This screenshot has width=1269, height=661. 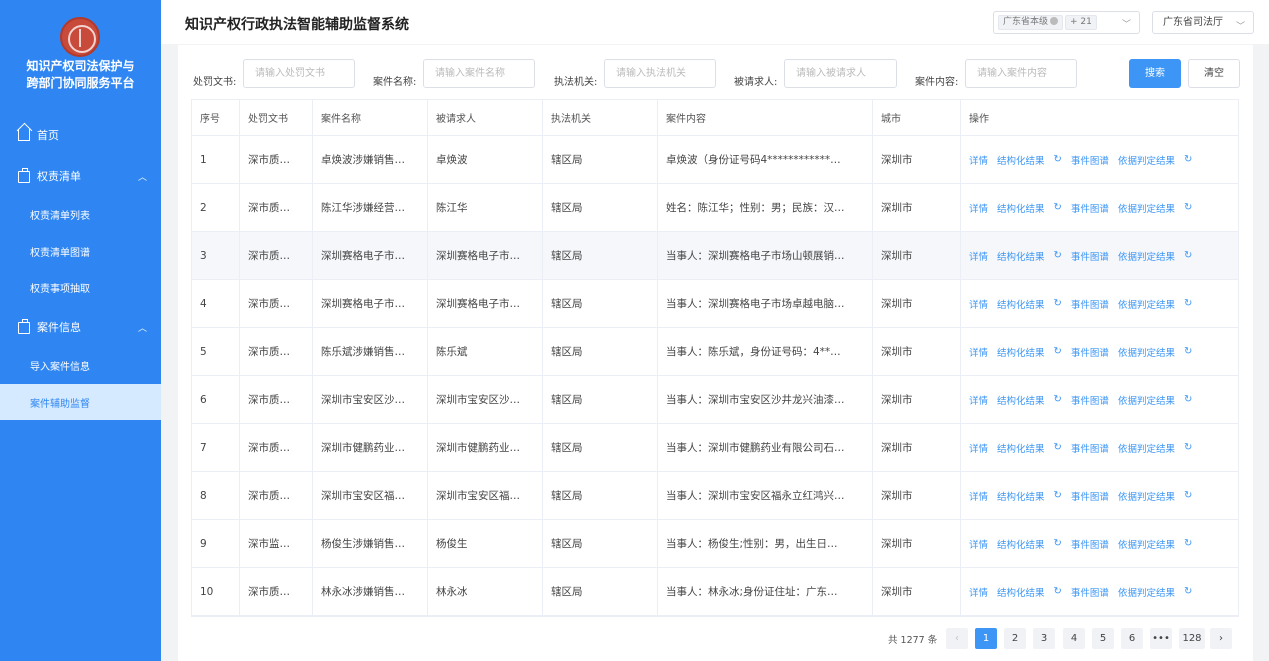 I want to click on cell-text: 9, so click(x=203, y=543).